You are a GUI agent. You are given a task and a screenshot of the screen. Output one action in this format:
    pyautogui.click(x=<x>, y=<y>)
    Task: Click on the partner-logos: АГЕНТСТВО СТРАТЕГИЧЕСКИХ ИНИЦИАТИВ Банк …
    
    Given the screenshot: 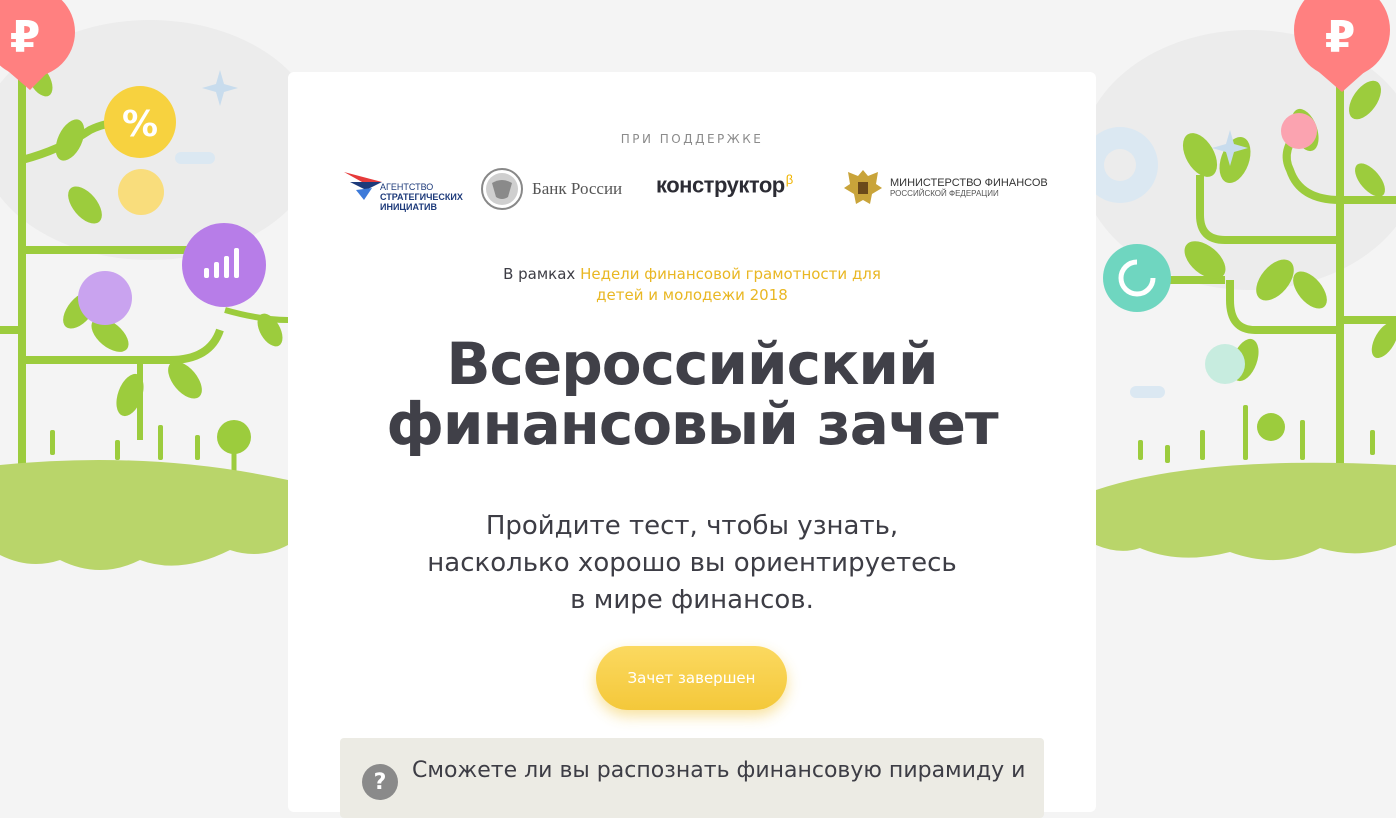 What is the action you would take?
    pyautogui.click(x=693, y=190)
    